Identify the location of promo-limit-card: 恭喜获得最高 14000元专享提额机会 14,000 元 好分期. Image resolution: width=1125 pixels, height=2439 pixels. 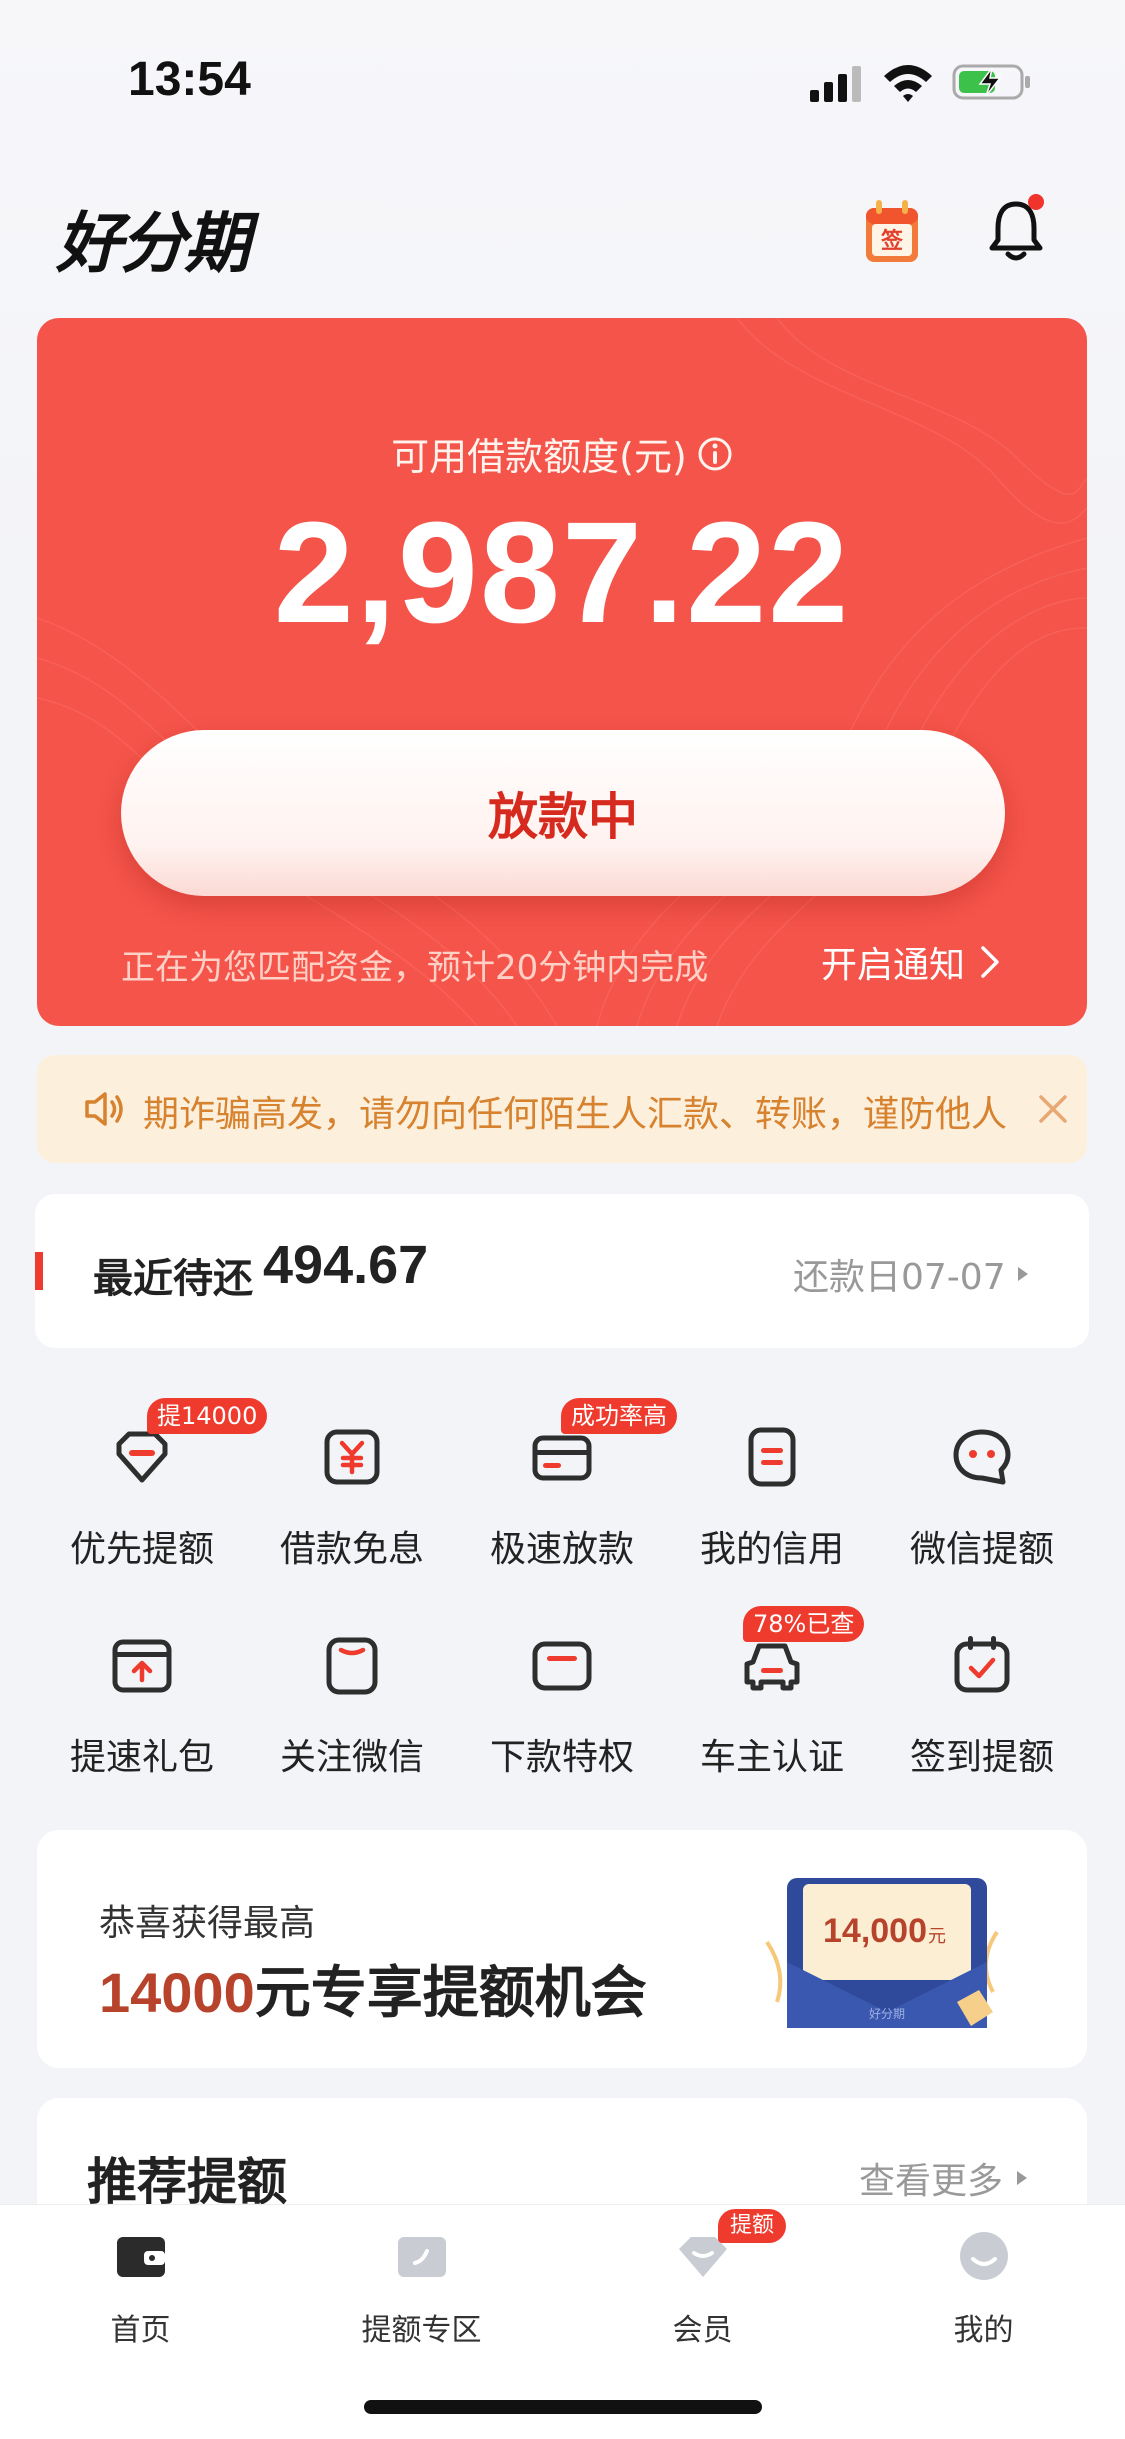
(562, 1949).